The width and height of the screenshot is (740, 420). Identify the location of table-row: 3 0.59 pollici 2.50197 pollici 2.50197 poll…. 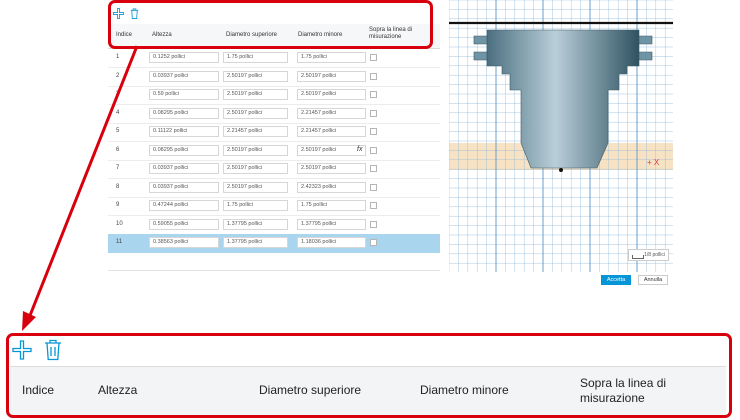
(274, 95).